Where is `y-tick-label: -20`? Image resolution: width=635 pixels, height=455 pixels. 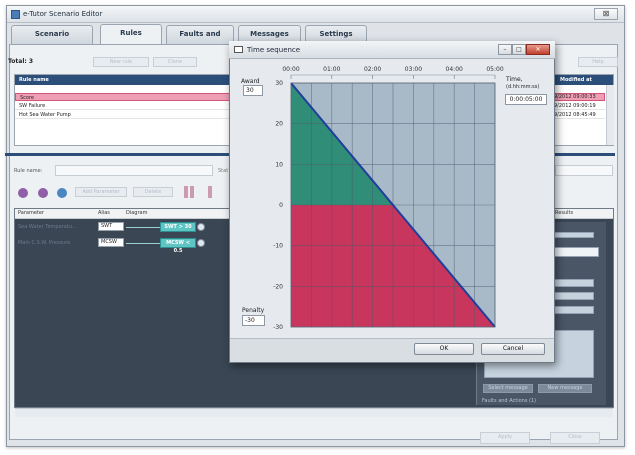 y-tick-label: -20 is located at coordinates (278, 286).